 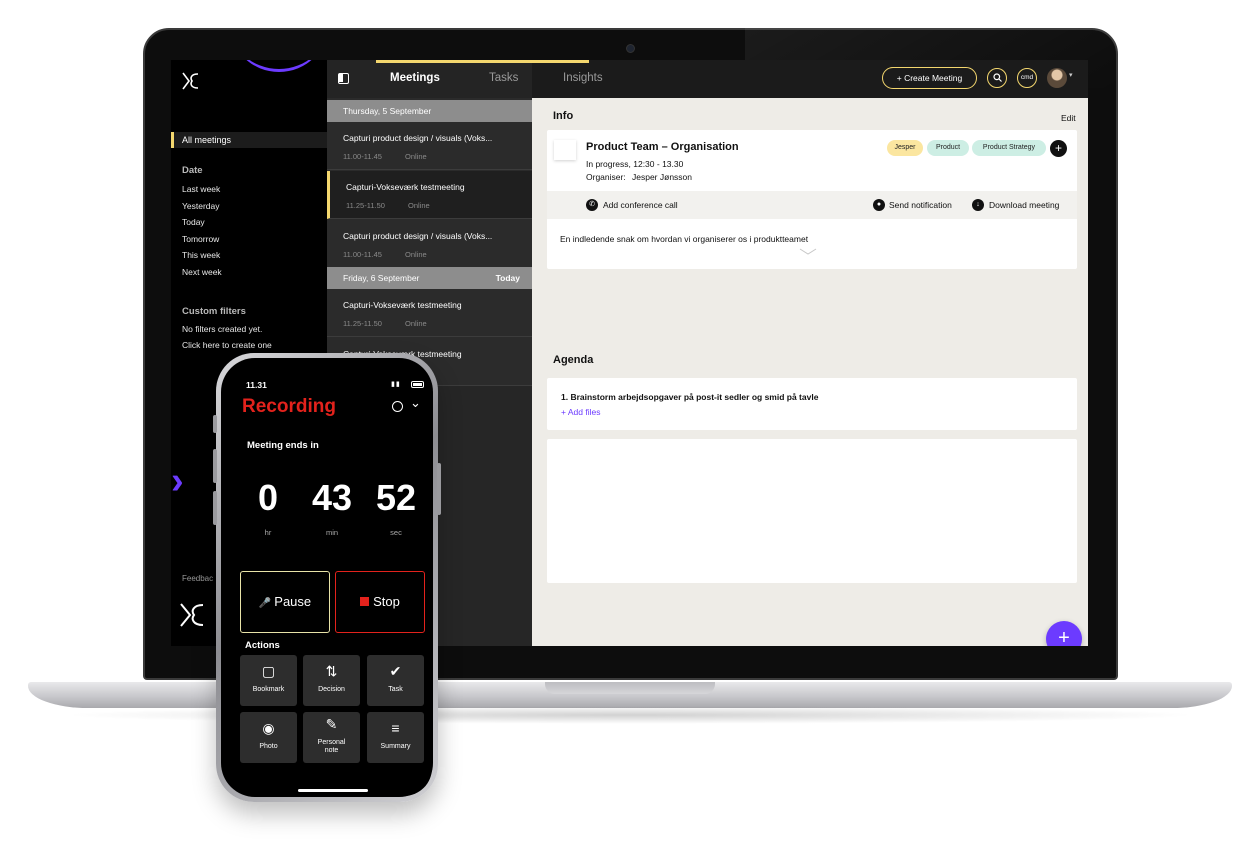 What do you see at coordinates (215, 508) in the screenshot?
I see `volume-down-button` at bounding box center [215, 508].